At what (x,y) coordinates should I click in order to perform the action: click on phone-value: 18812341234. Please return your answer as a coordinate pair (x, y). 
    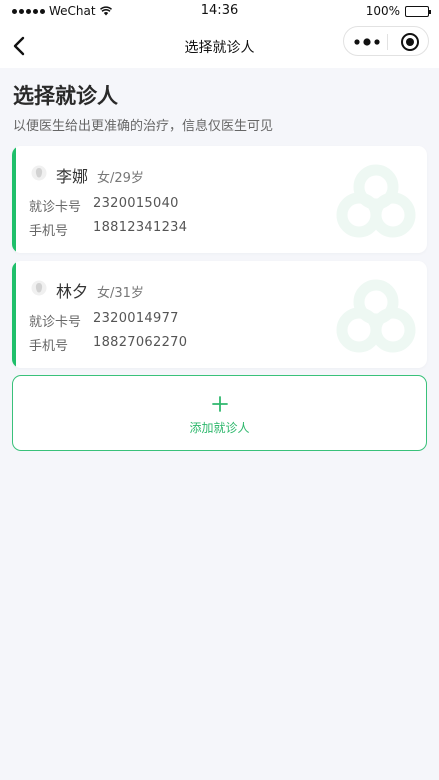
    Looking at the image, I should click on (140, 227).